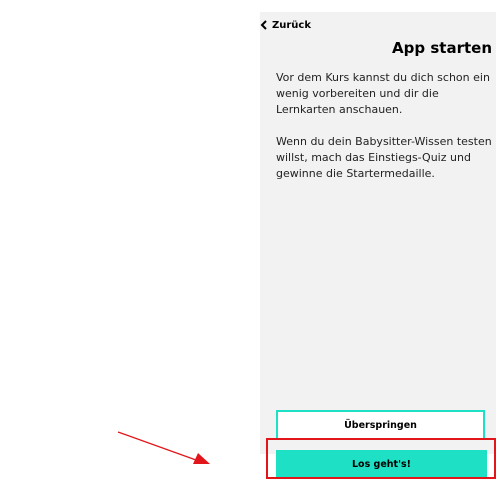 This screenshot has height=479, width=496. I want to click on start-button: Los geht's!, so click(381, 464).